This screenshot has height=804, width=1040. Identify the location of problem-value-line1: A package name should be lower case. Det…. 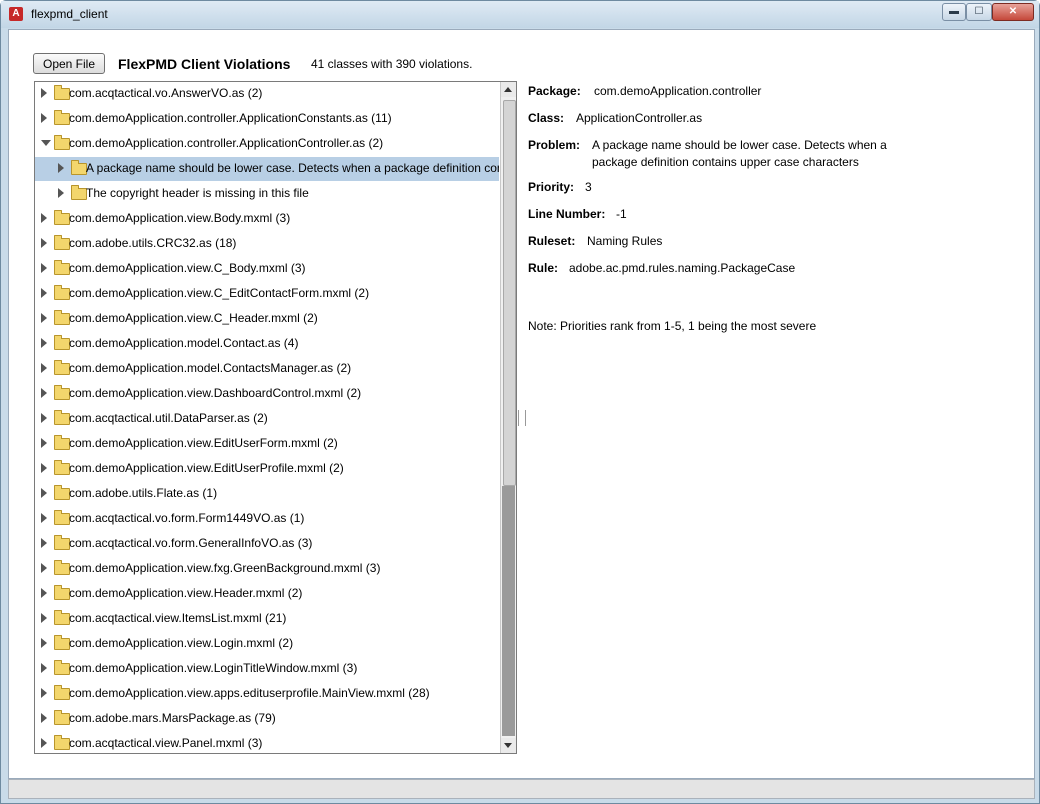
(739, 145).